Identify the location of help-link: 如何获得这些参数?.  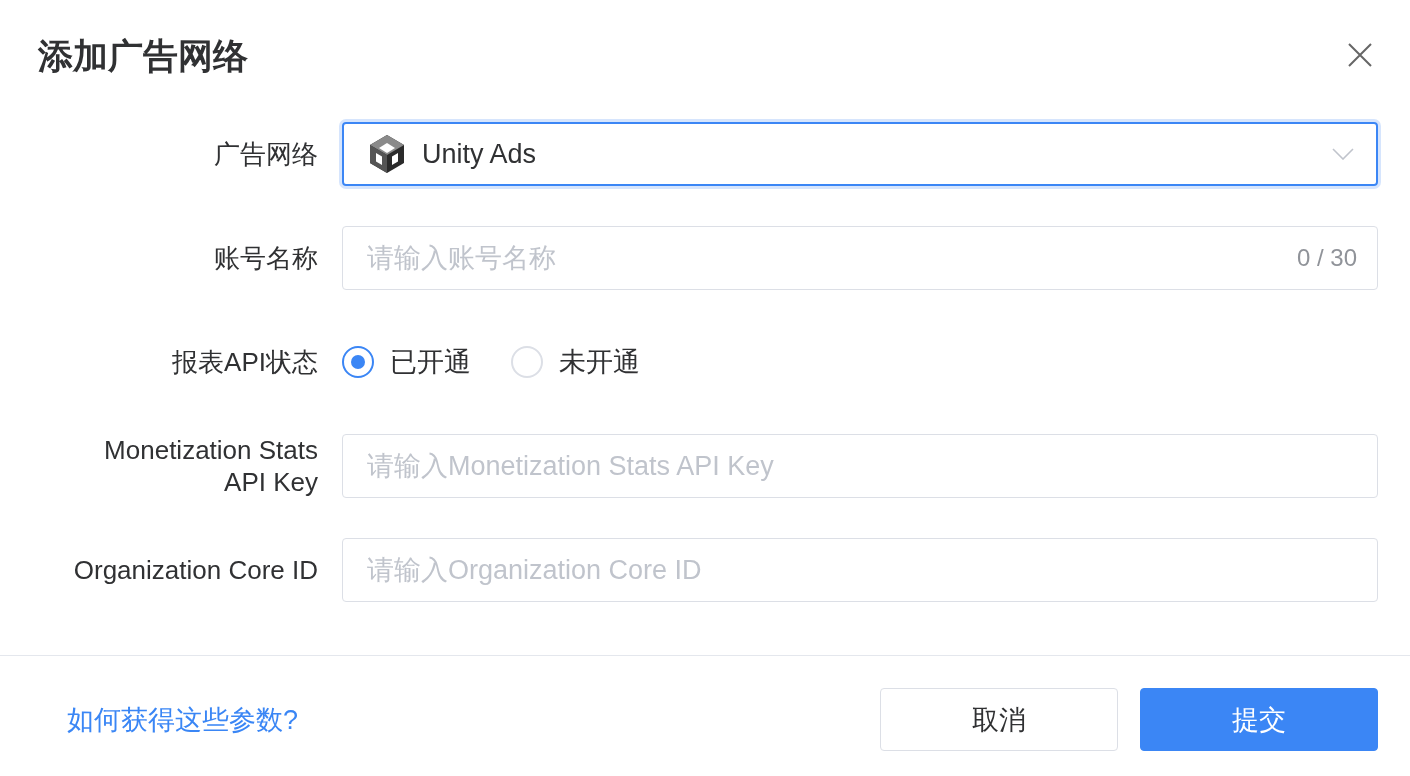
(183, 719).